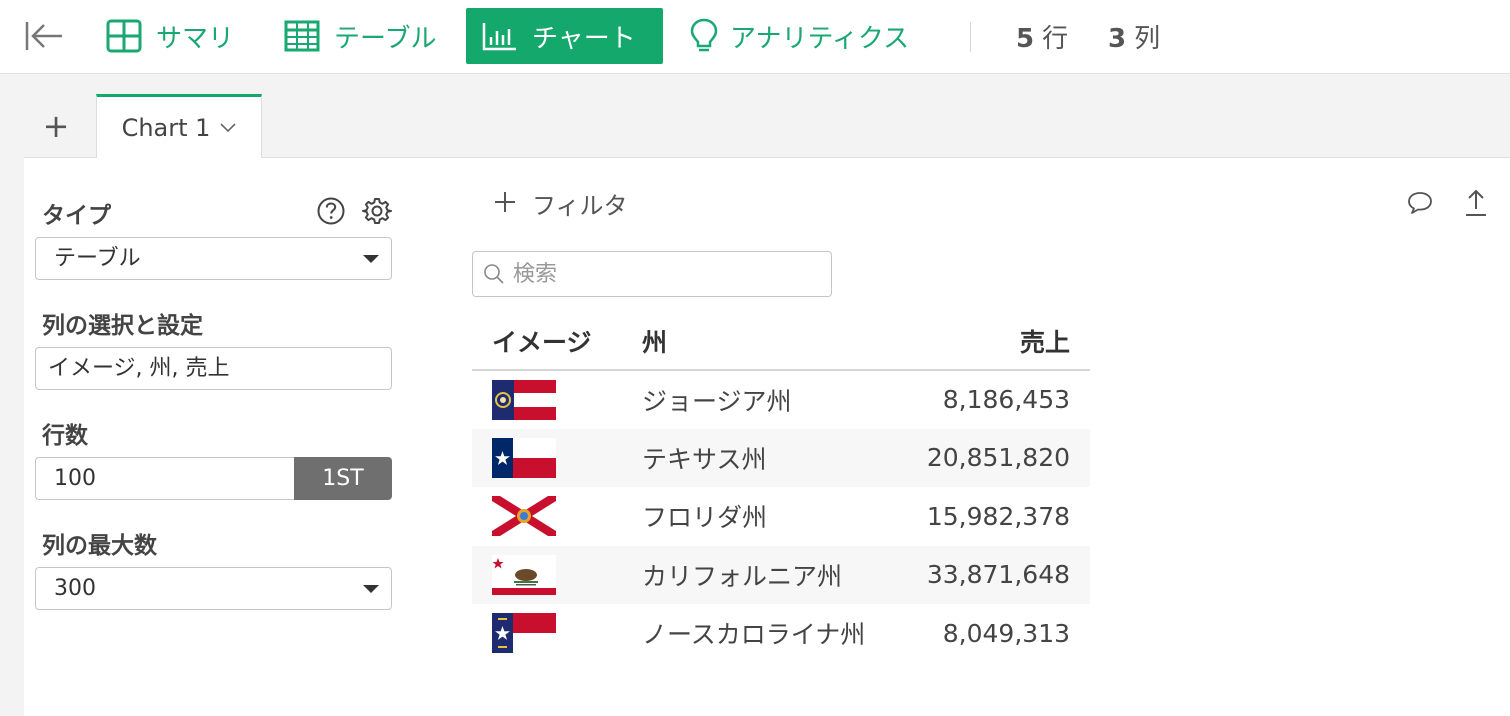  Describe the element at coordinates (124, 36) in the screenshot. I see `summary-grid-icon` at that location.